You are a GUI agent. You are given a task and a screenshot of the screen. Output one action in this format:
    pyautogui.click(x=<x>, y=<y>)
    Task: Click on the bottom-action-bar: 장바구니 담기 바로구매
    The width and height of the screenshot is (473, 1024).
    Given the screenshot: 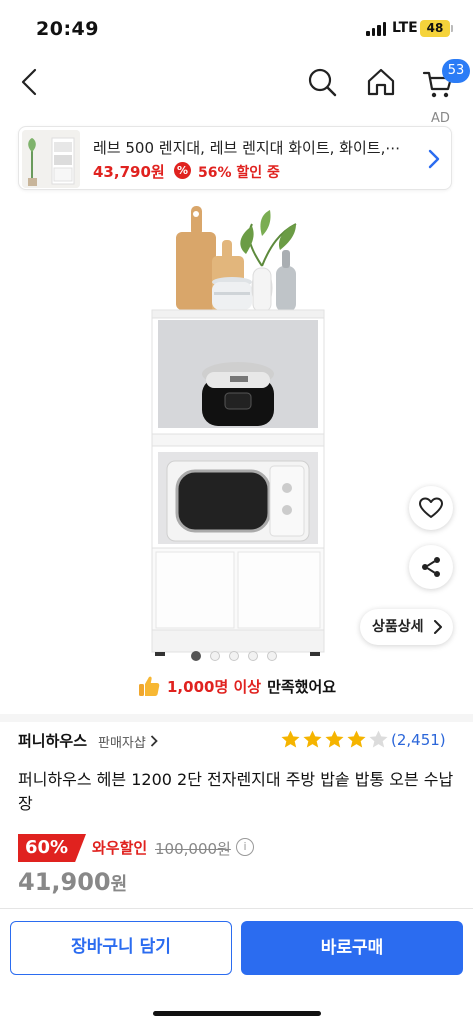 What is the action you would take?
    pyautogui.click(x=236, y=966)
    